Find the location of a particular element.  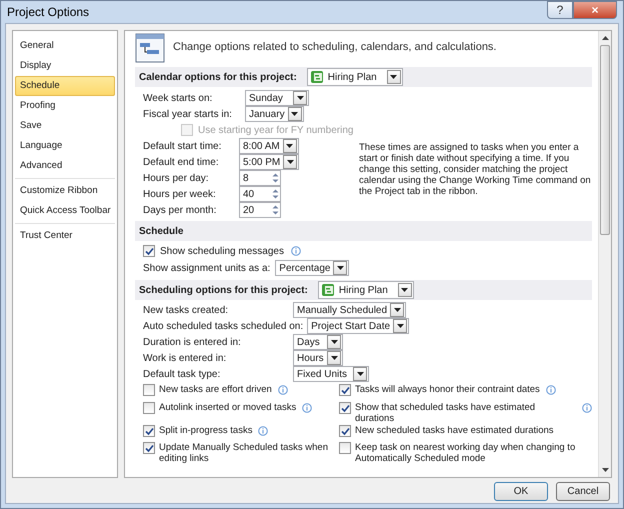

field-label: Default end time: is located at coordinates (181, 163).